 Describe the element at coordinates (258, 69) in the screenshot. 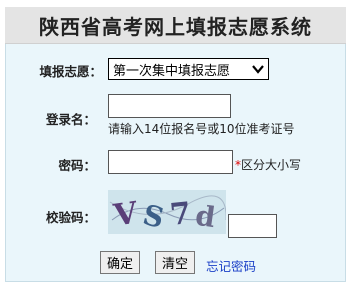

I see `chevron-down-icon` at that location.